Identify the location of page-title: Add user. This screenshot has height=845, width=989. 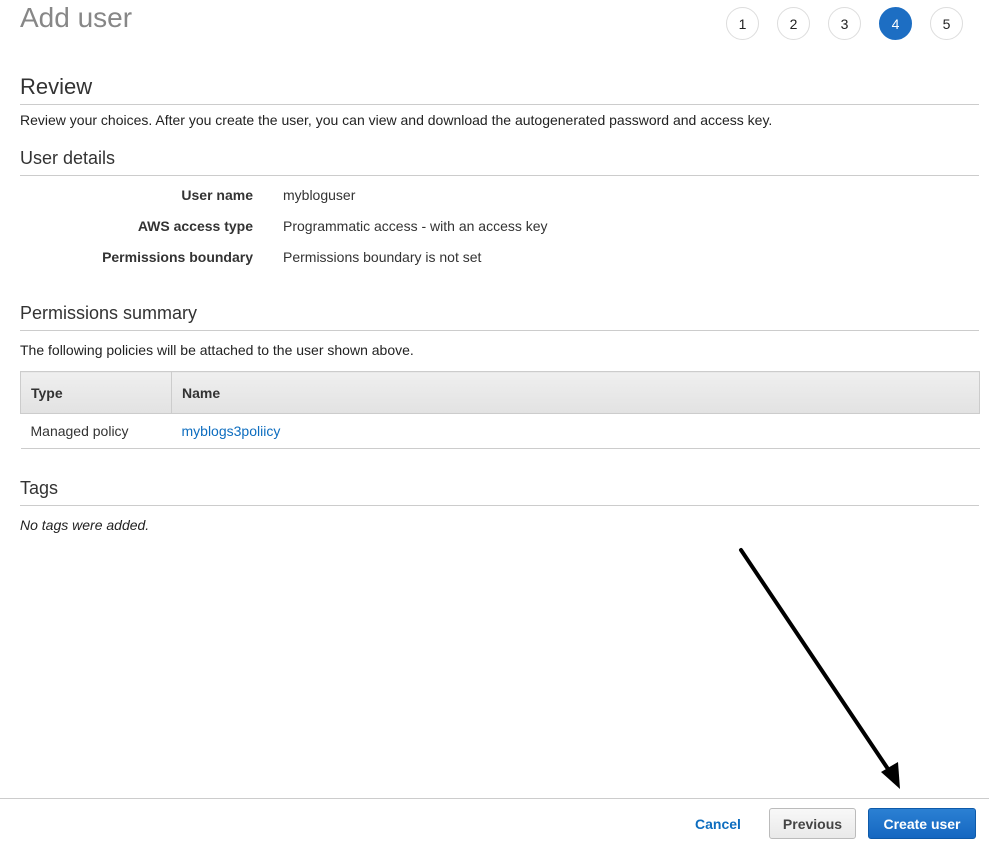
(76, 17).